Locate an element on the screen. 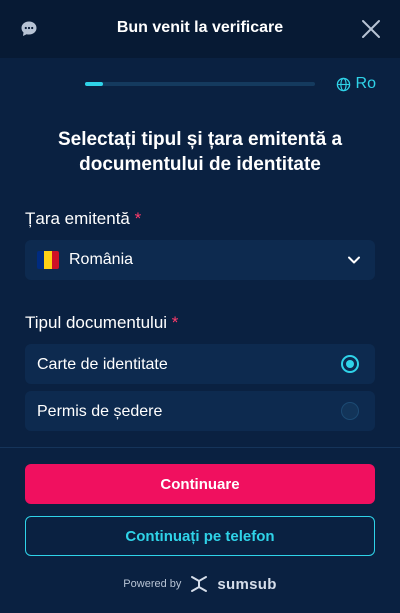  option-label: Permis de ședere is located at coordinates (100, 411).